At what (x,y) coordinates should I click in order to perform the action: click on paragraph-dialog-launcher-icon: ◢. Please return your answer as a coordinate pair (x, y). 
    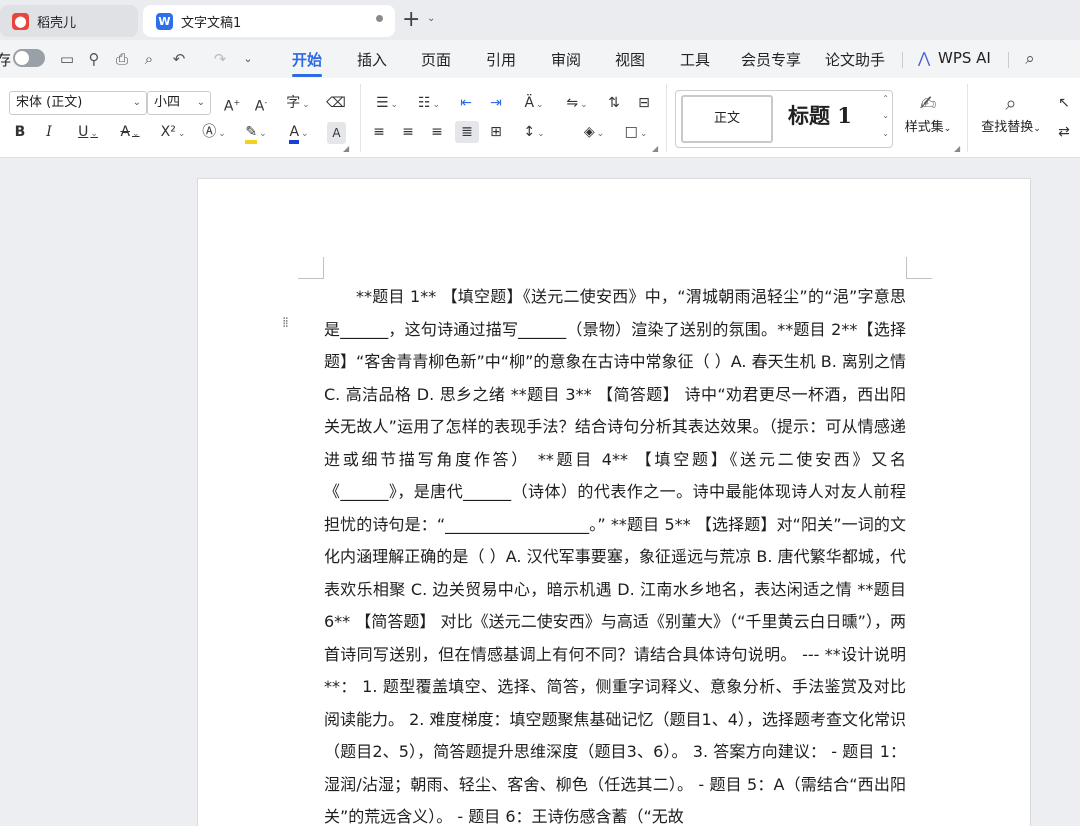
    Looking at the image, I should click on (655, 148).